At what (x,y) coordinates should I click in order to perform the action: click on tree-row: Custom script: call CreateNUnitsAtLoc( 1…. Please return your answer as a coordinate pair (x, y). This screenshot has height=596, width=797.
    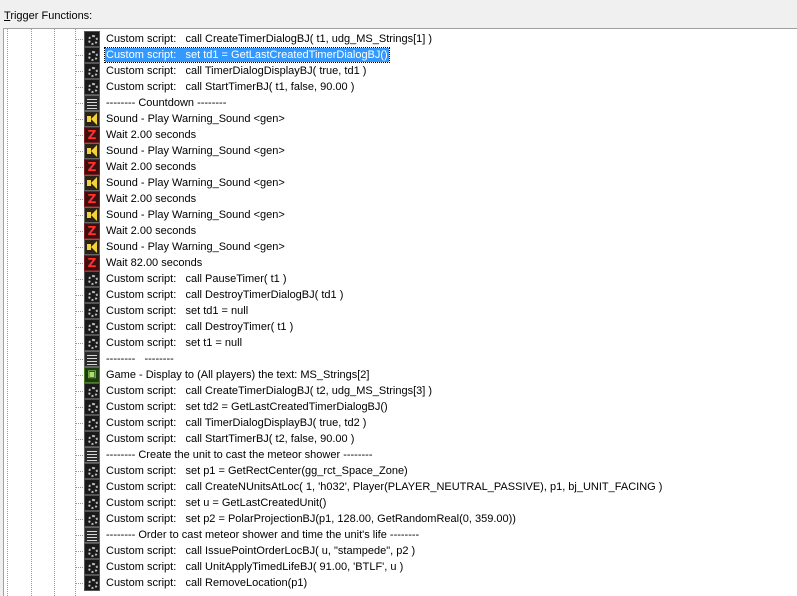
    Looking at the image, I should click on (429, 487).